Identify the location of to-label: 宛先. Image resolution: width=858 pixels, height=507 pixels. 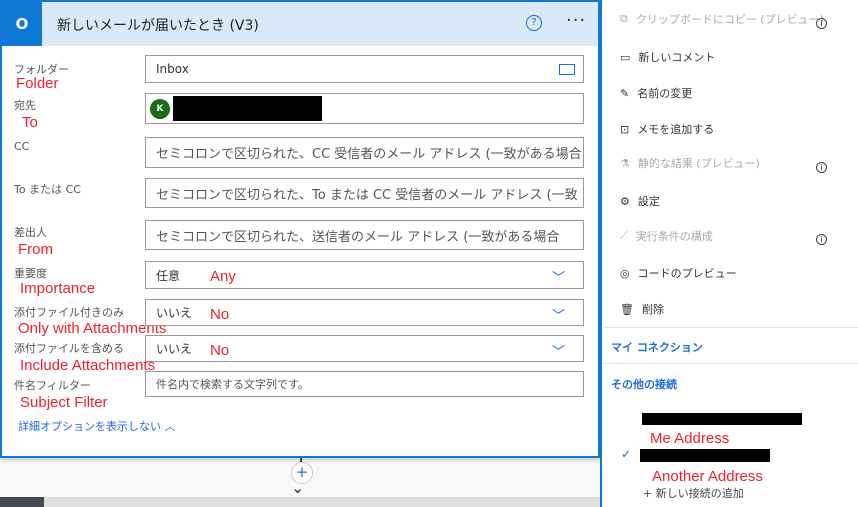
(25, 105).